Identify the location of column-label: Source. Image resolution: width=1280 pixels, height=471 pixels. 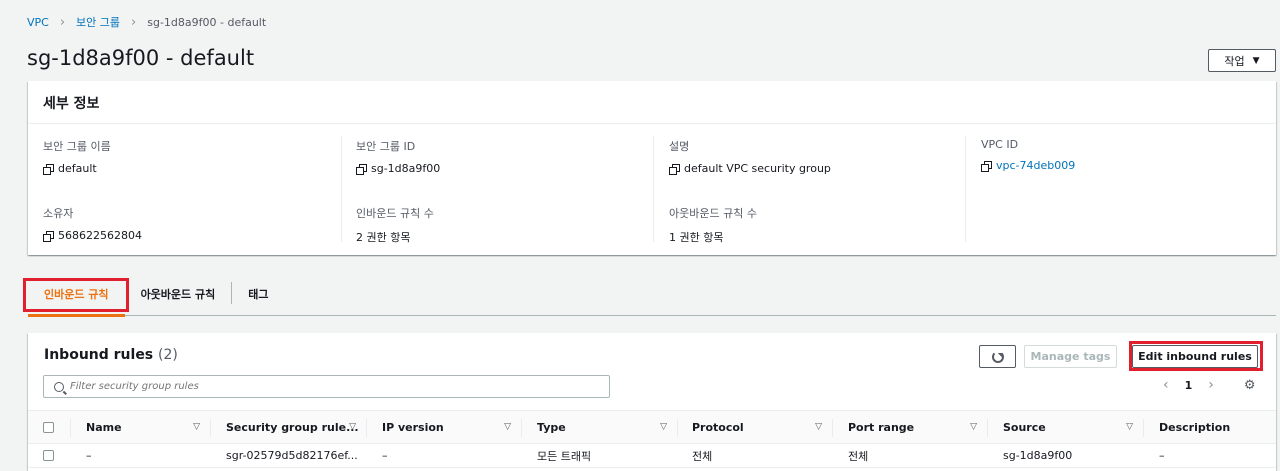
(1024, 427).